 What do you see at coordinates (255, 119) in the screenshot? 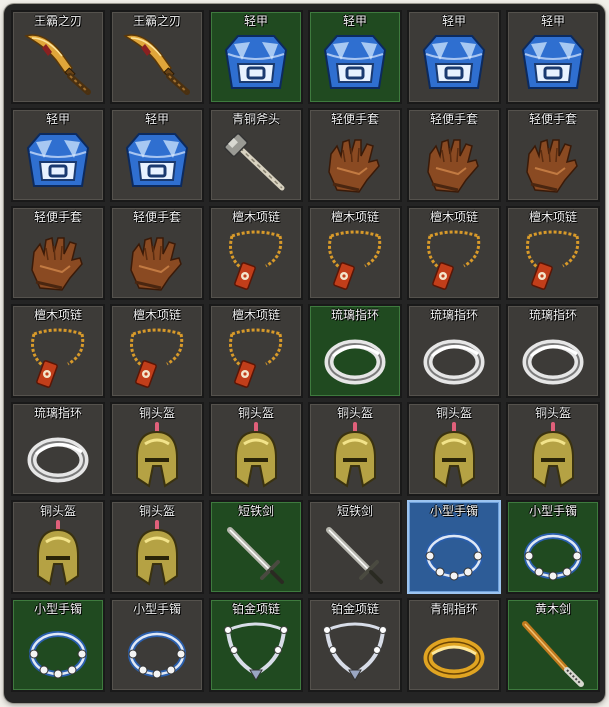
I see `item-name-label: 青铜斧头` at bounding box center [255, 119].